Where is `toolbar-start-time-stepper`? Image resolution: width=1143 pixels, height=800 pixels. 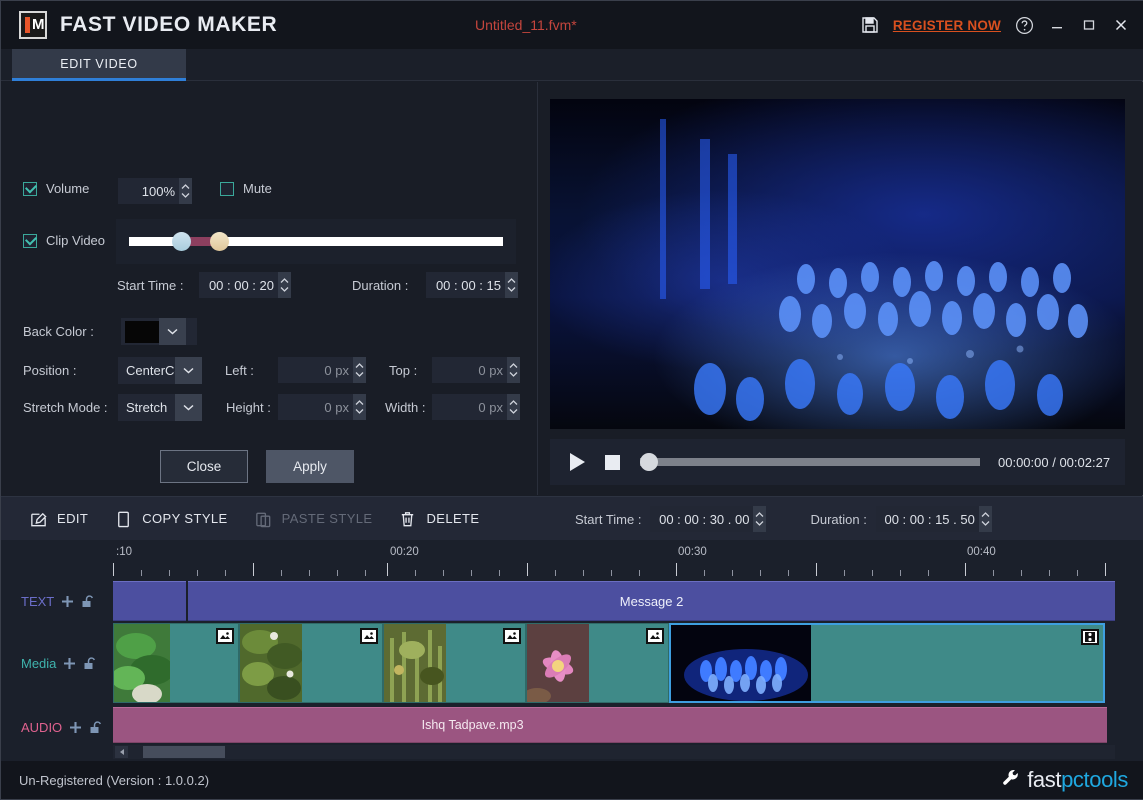 toolbar-start-time-stepper is located at coordinates (760, 519).